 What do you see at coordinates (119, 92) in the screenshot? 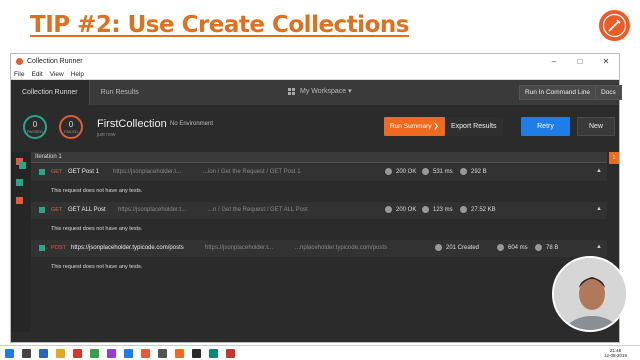
I see `tab-run-results: Run Results` at bounding box center [119, 92].